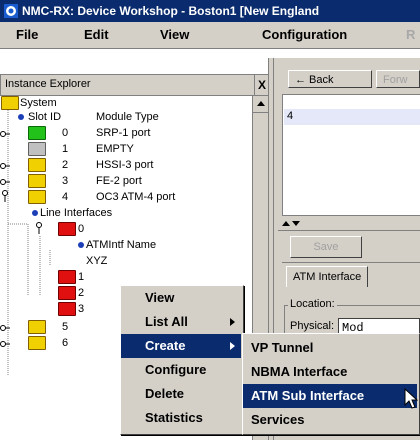  Describe the element at coordinates (330, 372) in the screenshot. I see `submenu-item-nbma-interface: NBMA Interface` at that location.